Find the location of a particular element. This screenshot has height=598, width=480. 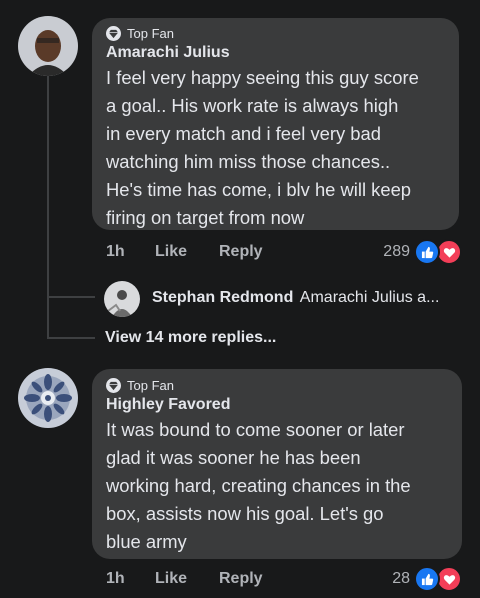

reactions-summary: 289 is located at coordinates (422, 252).